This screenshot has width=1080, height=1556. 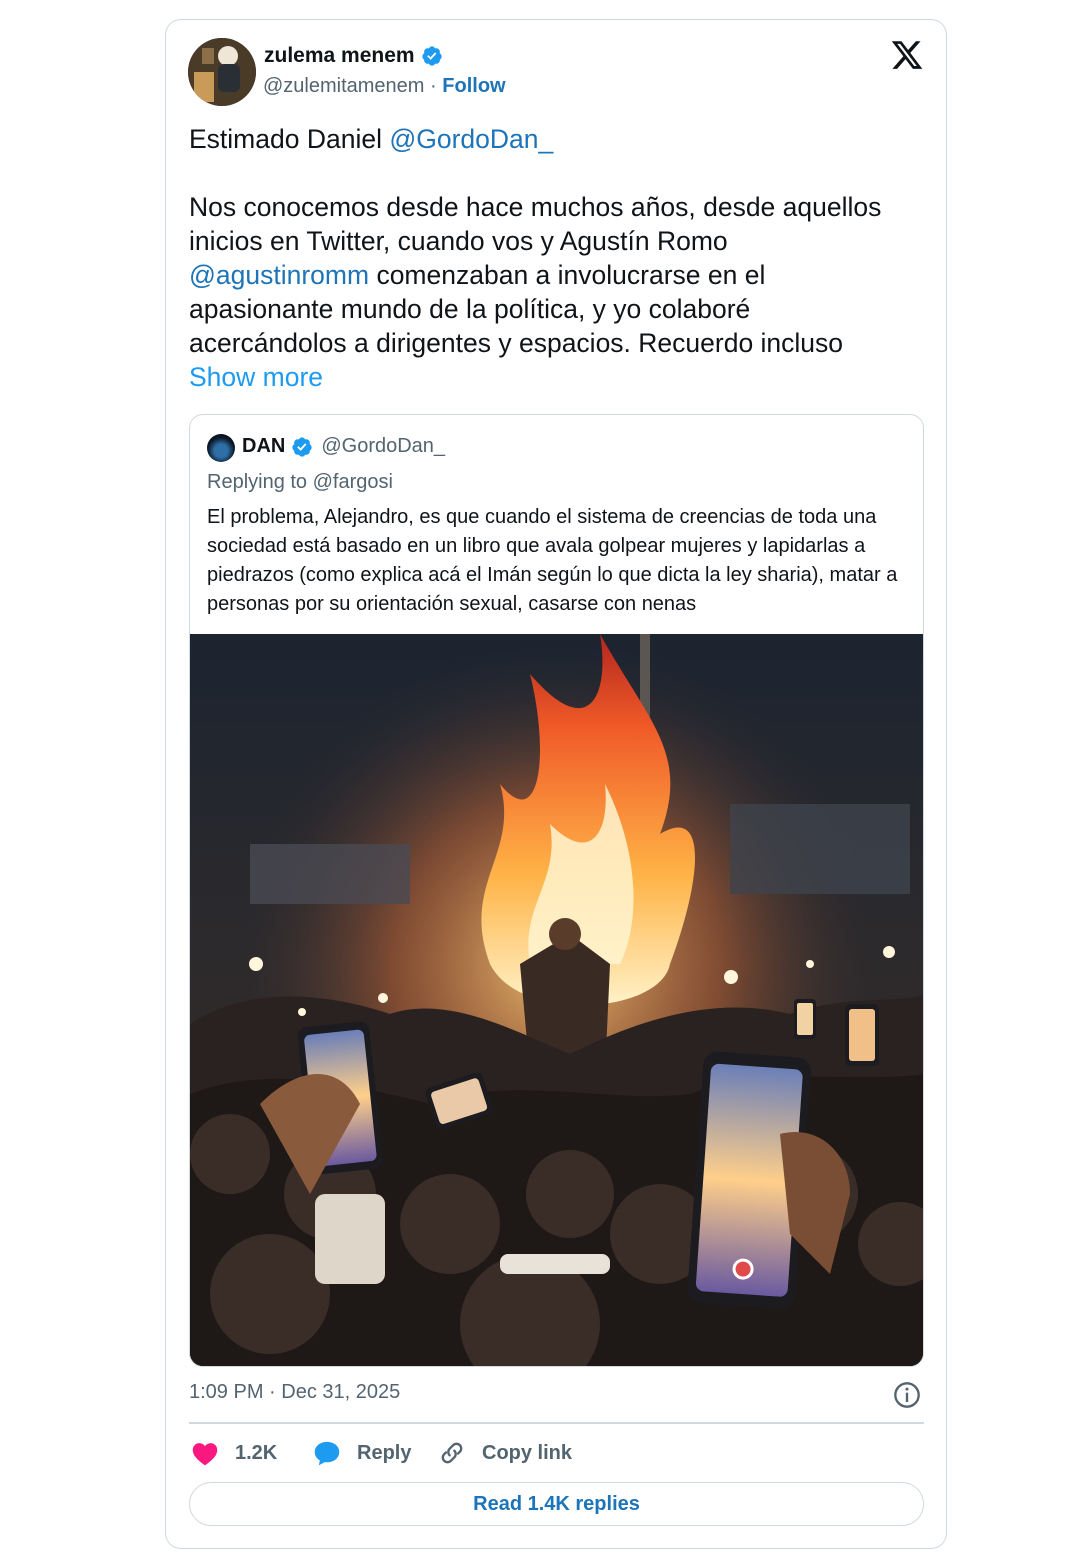 What do you see at coordinates (263, 446) in the screenshot?
I see `quoted-name: DAN` at bounding box center [263, 446].